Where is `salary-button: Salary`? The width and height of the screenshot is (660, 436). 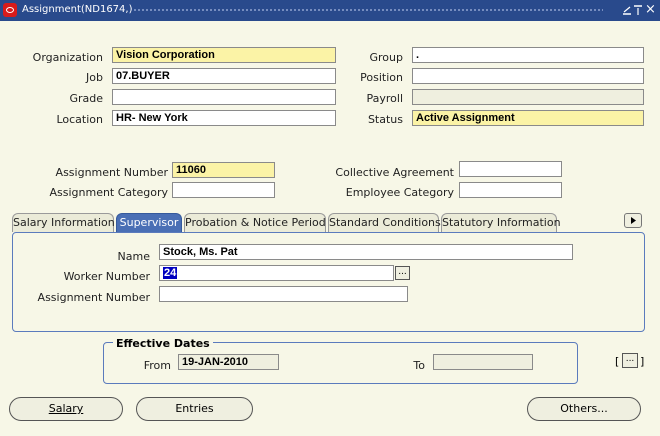 salary-button: Salary is located at coordinates (66, 409).